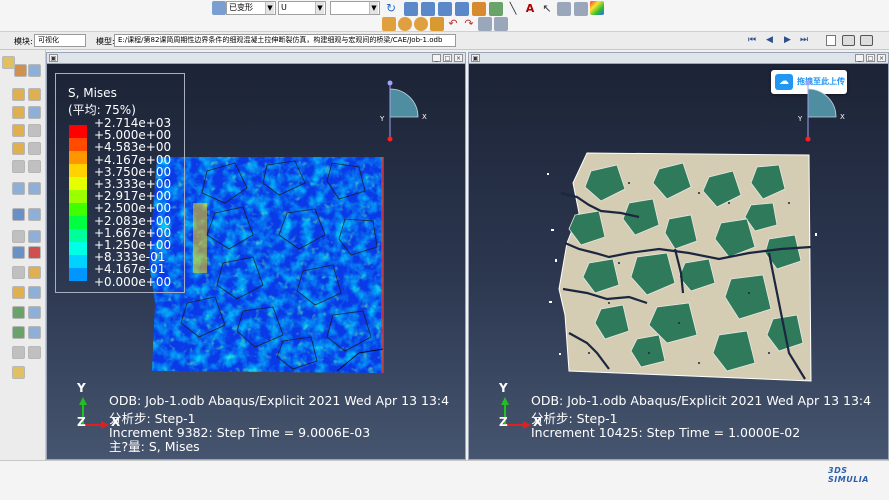  What do you see at coordinates (444, 480) in the screenshot?
I see `status-bar` at bounding box center [444, 480].